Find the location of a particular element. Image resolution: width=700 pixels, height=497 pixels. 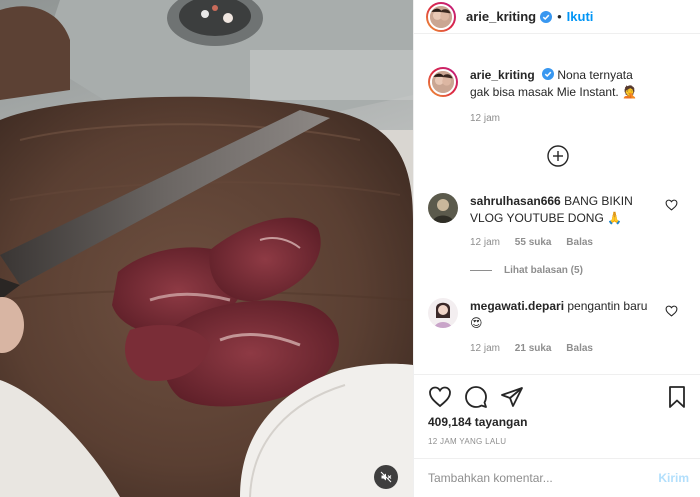

comment-meta: 12 jam 55 suka Balas is located at coordinates (537, 242).